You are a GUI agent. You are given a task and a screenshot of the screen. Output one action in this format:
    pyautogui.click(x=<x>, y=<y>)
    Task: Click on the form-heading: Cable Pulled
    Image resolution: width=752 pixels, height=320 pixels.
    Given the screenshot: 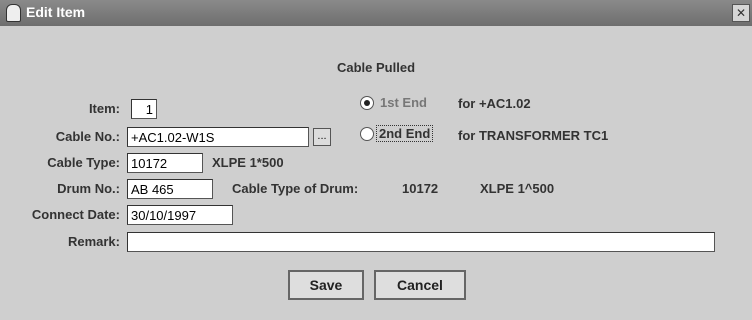 What is the action you would take?
    pyautogui.click(x=376, y=67)
    